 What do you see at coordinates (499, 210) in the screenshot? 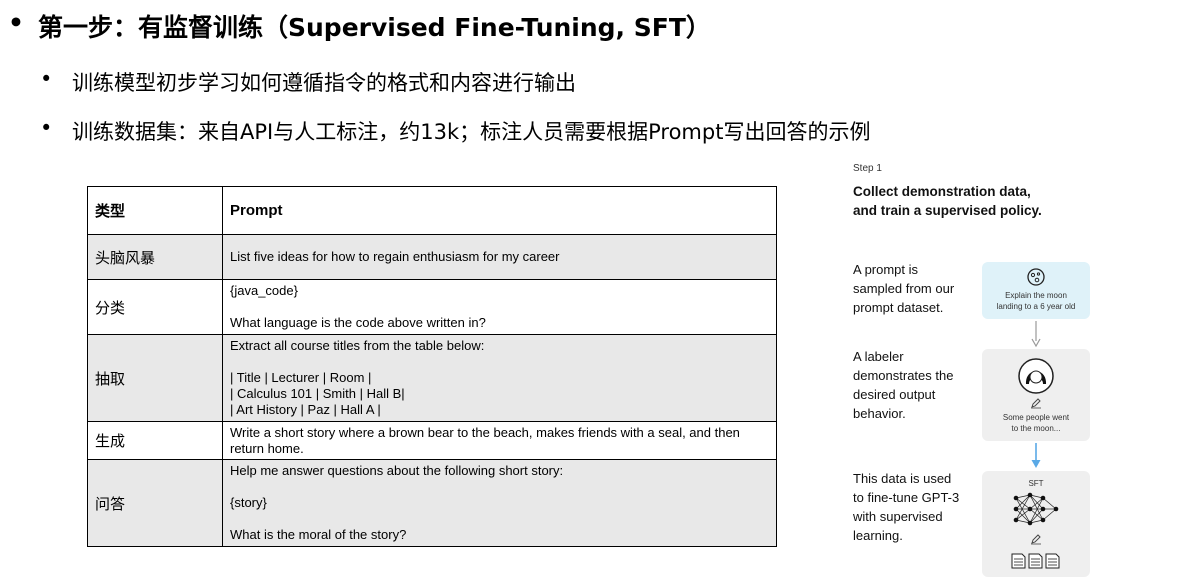
I see `header-prompt: Prompt` at bounding box center [499, 210].